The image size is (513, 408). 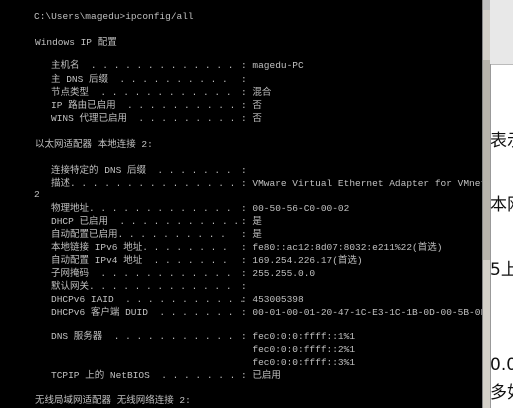 I want to click on config-row: DHCP 已启用 . . . . . . . . . . .: 是, so click(x=156, y=221).